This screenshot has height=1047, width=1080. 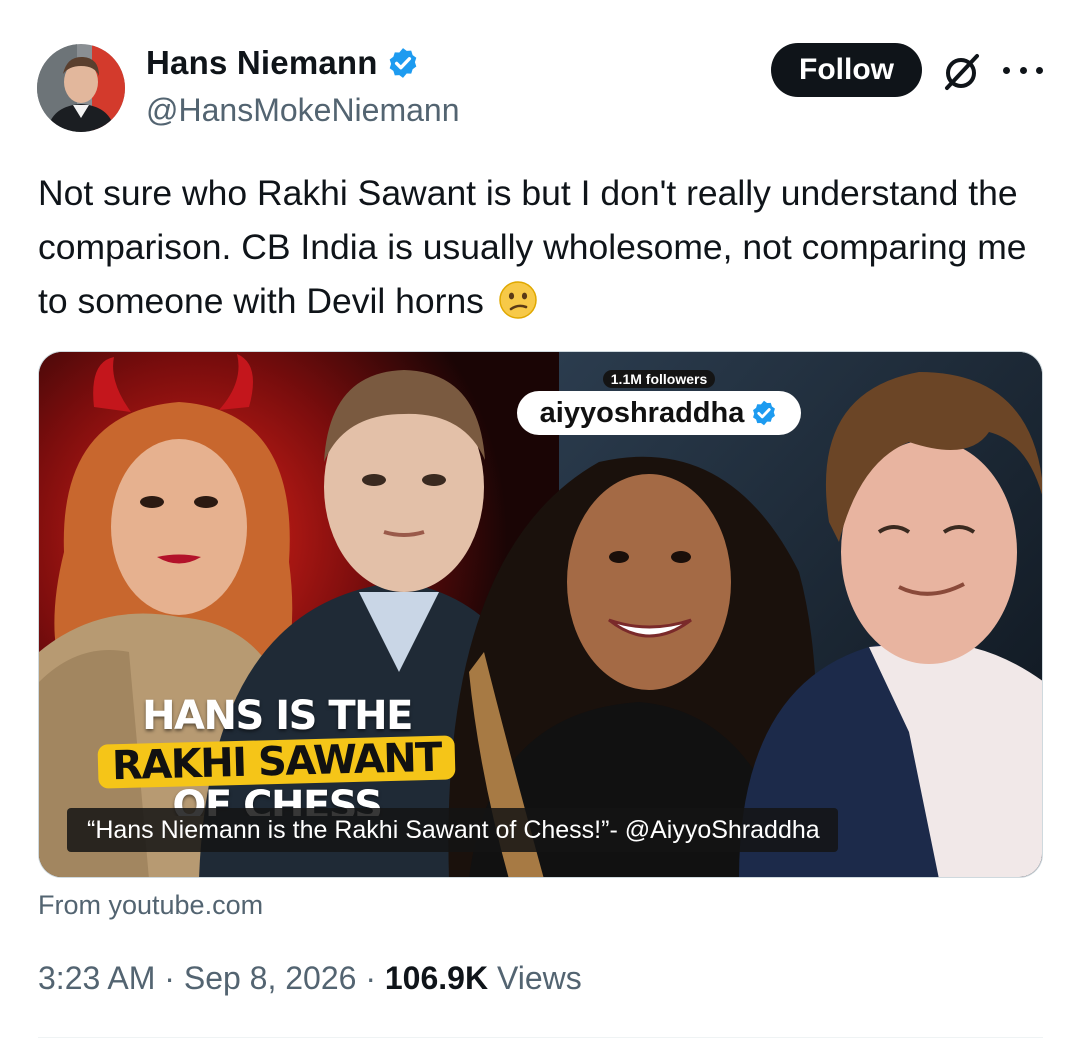 What do you see at coordinates (518, 300) in the screenshot?
I see `confused-face-emoji` at bounding box center [518, 300].